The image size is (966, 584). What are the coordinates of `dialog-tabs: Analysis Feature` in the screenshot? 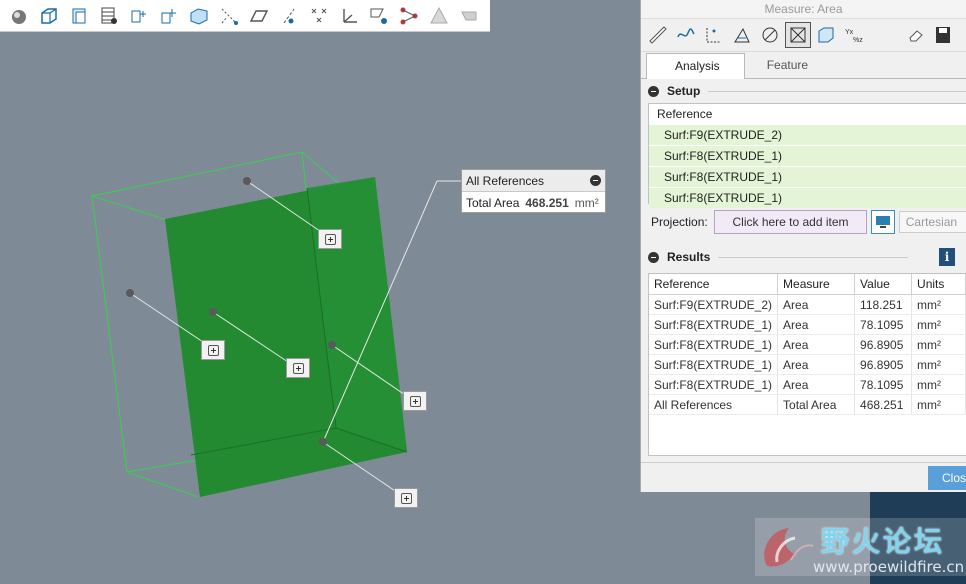 It's located at (803, 65).